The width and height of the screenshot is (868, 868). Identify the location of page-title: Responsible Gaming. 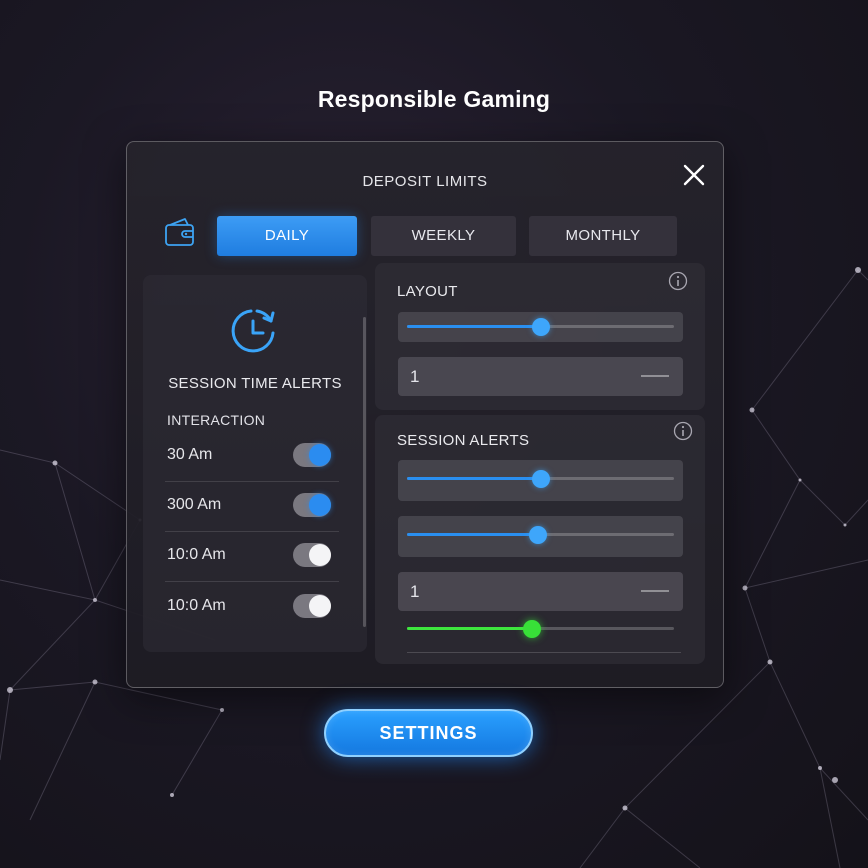
(434, 99).